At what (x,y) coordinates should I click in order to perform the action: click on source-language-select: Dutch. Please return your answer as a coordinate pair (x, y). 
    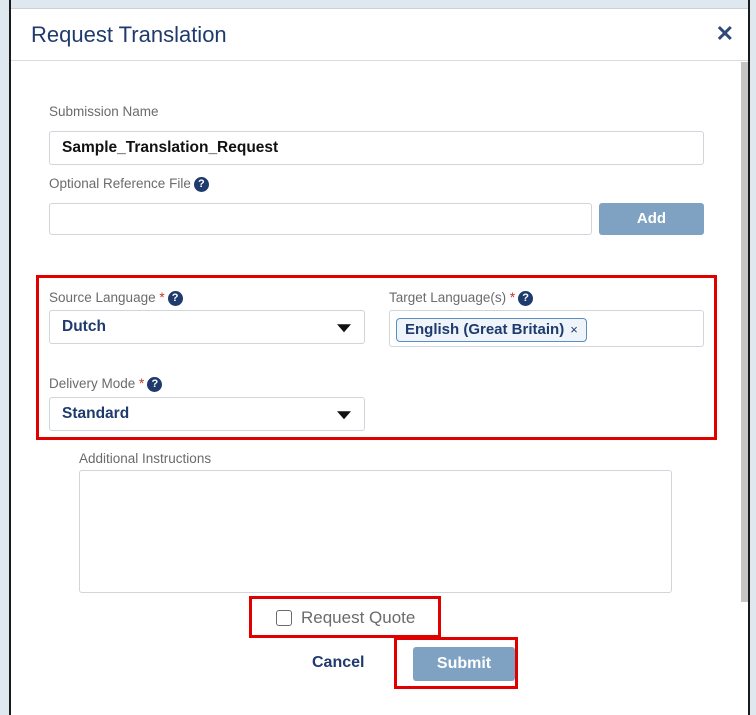
    Looking at the image, I should click on (207, 327).